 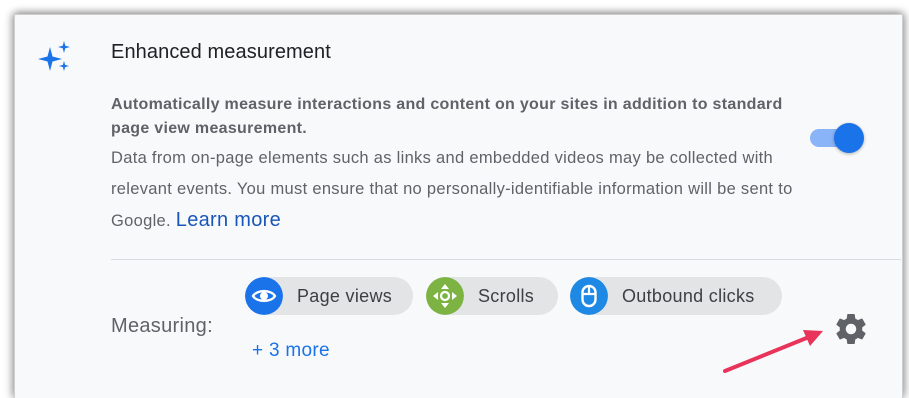 What do you see at coordinates (506, 259) in the screenshot?
I see `divider` at bounding box center [506, 259].